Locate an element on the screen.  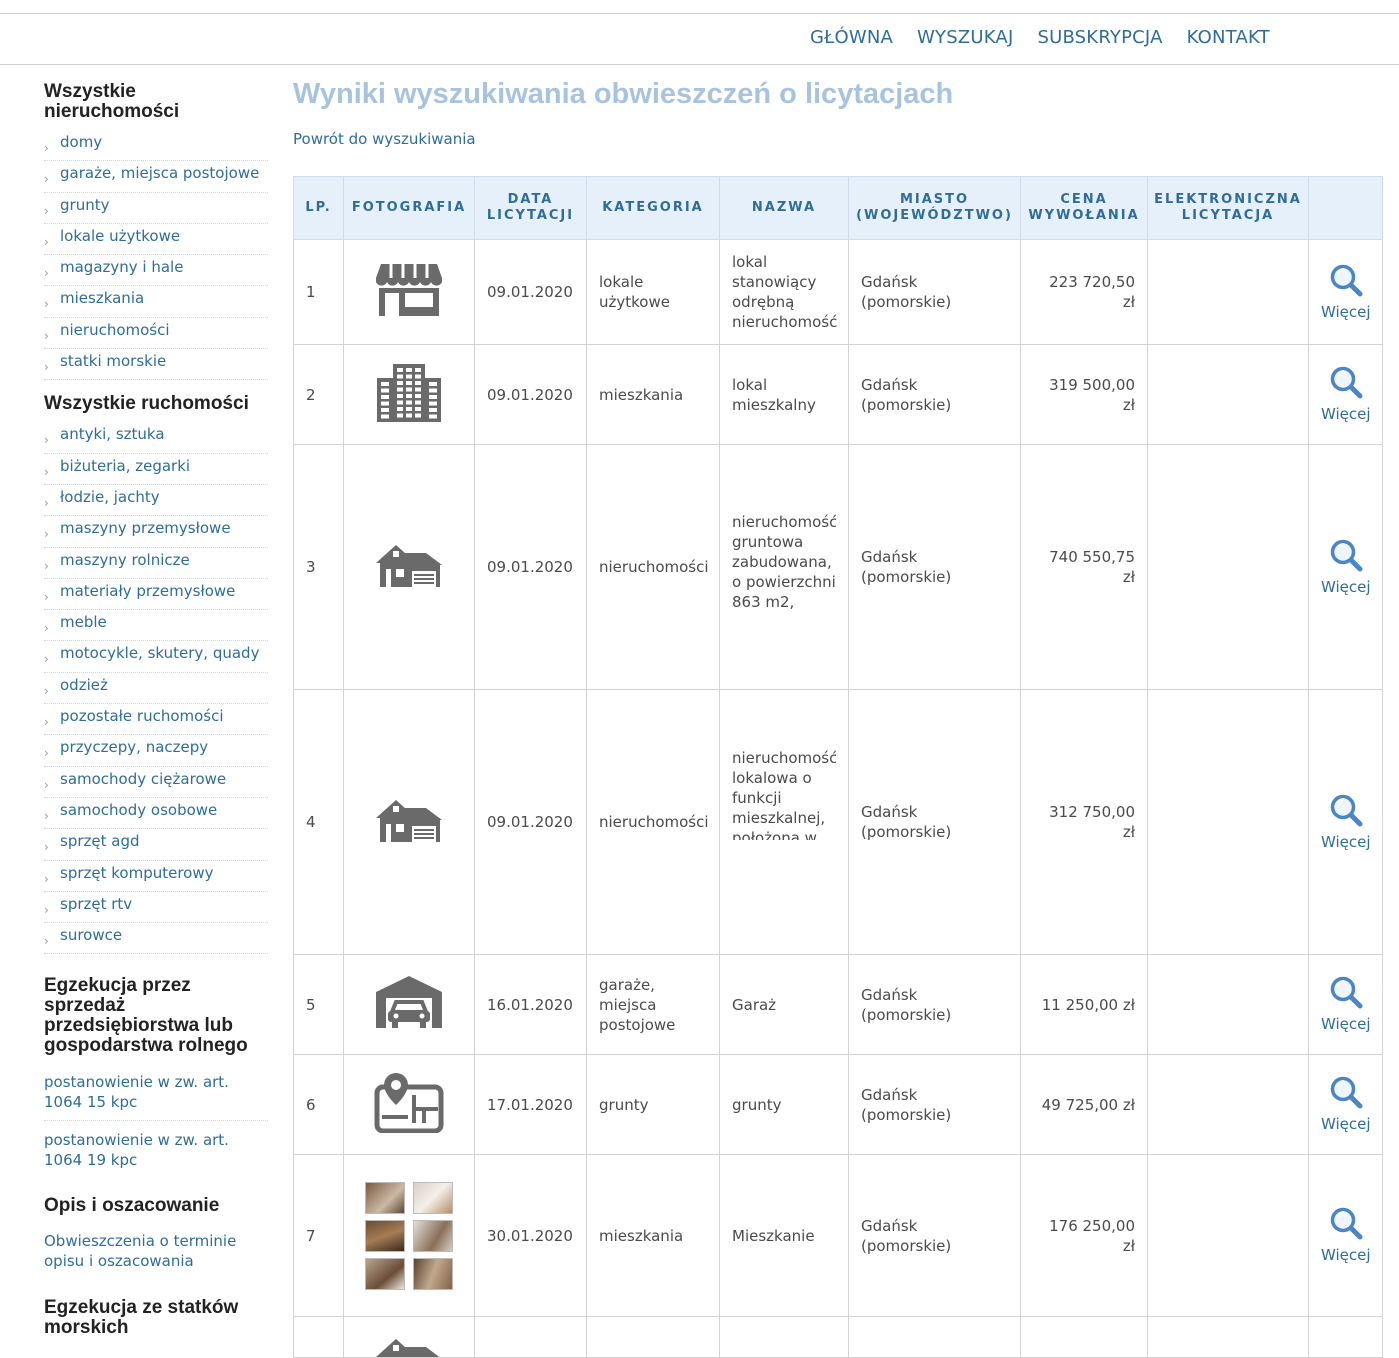
cell-more is located at coordinates (1345, 1337).